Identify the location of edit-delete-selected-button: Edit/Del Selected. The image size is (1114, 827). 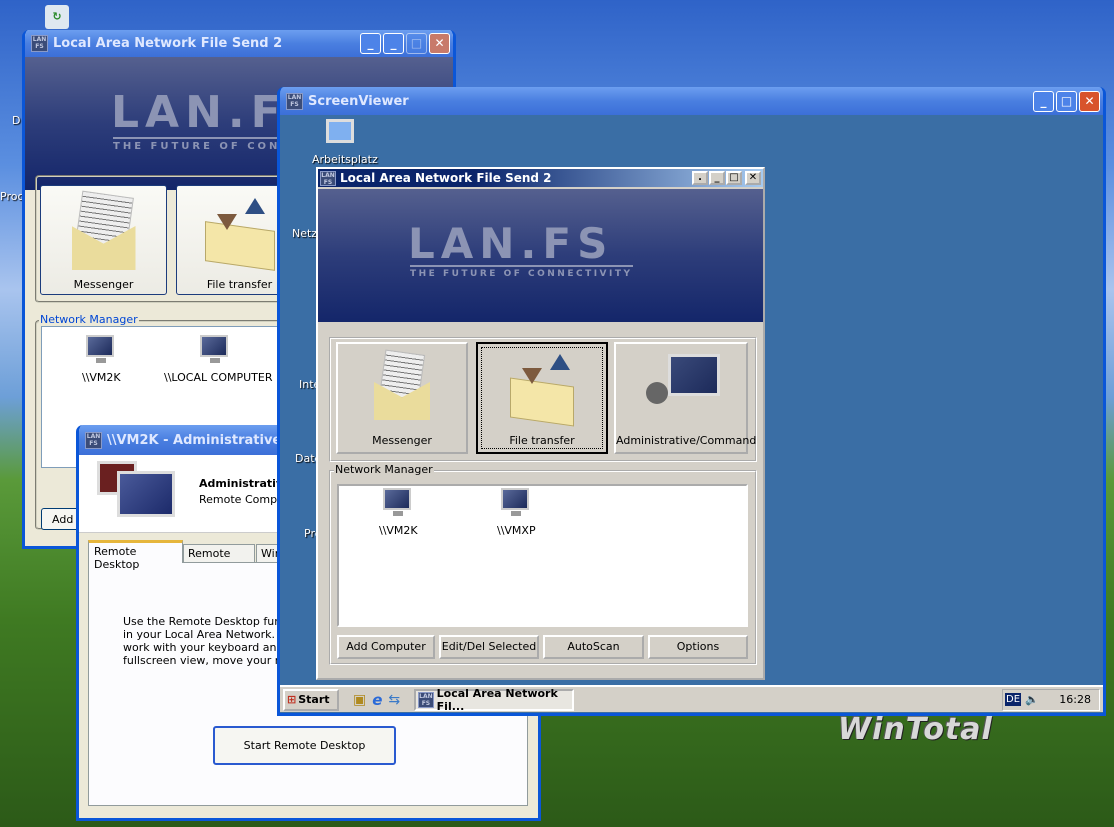
(489, 647).